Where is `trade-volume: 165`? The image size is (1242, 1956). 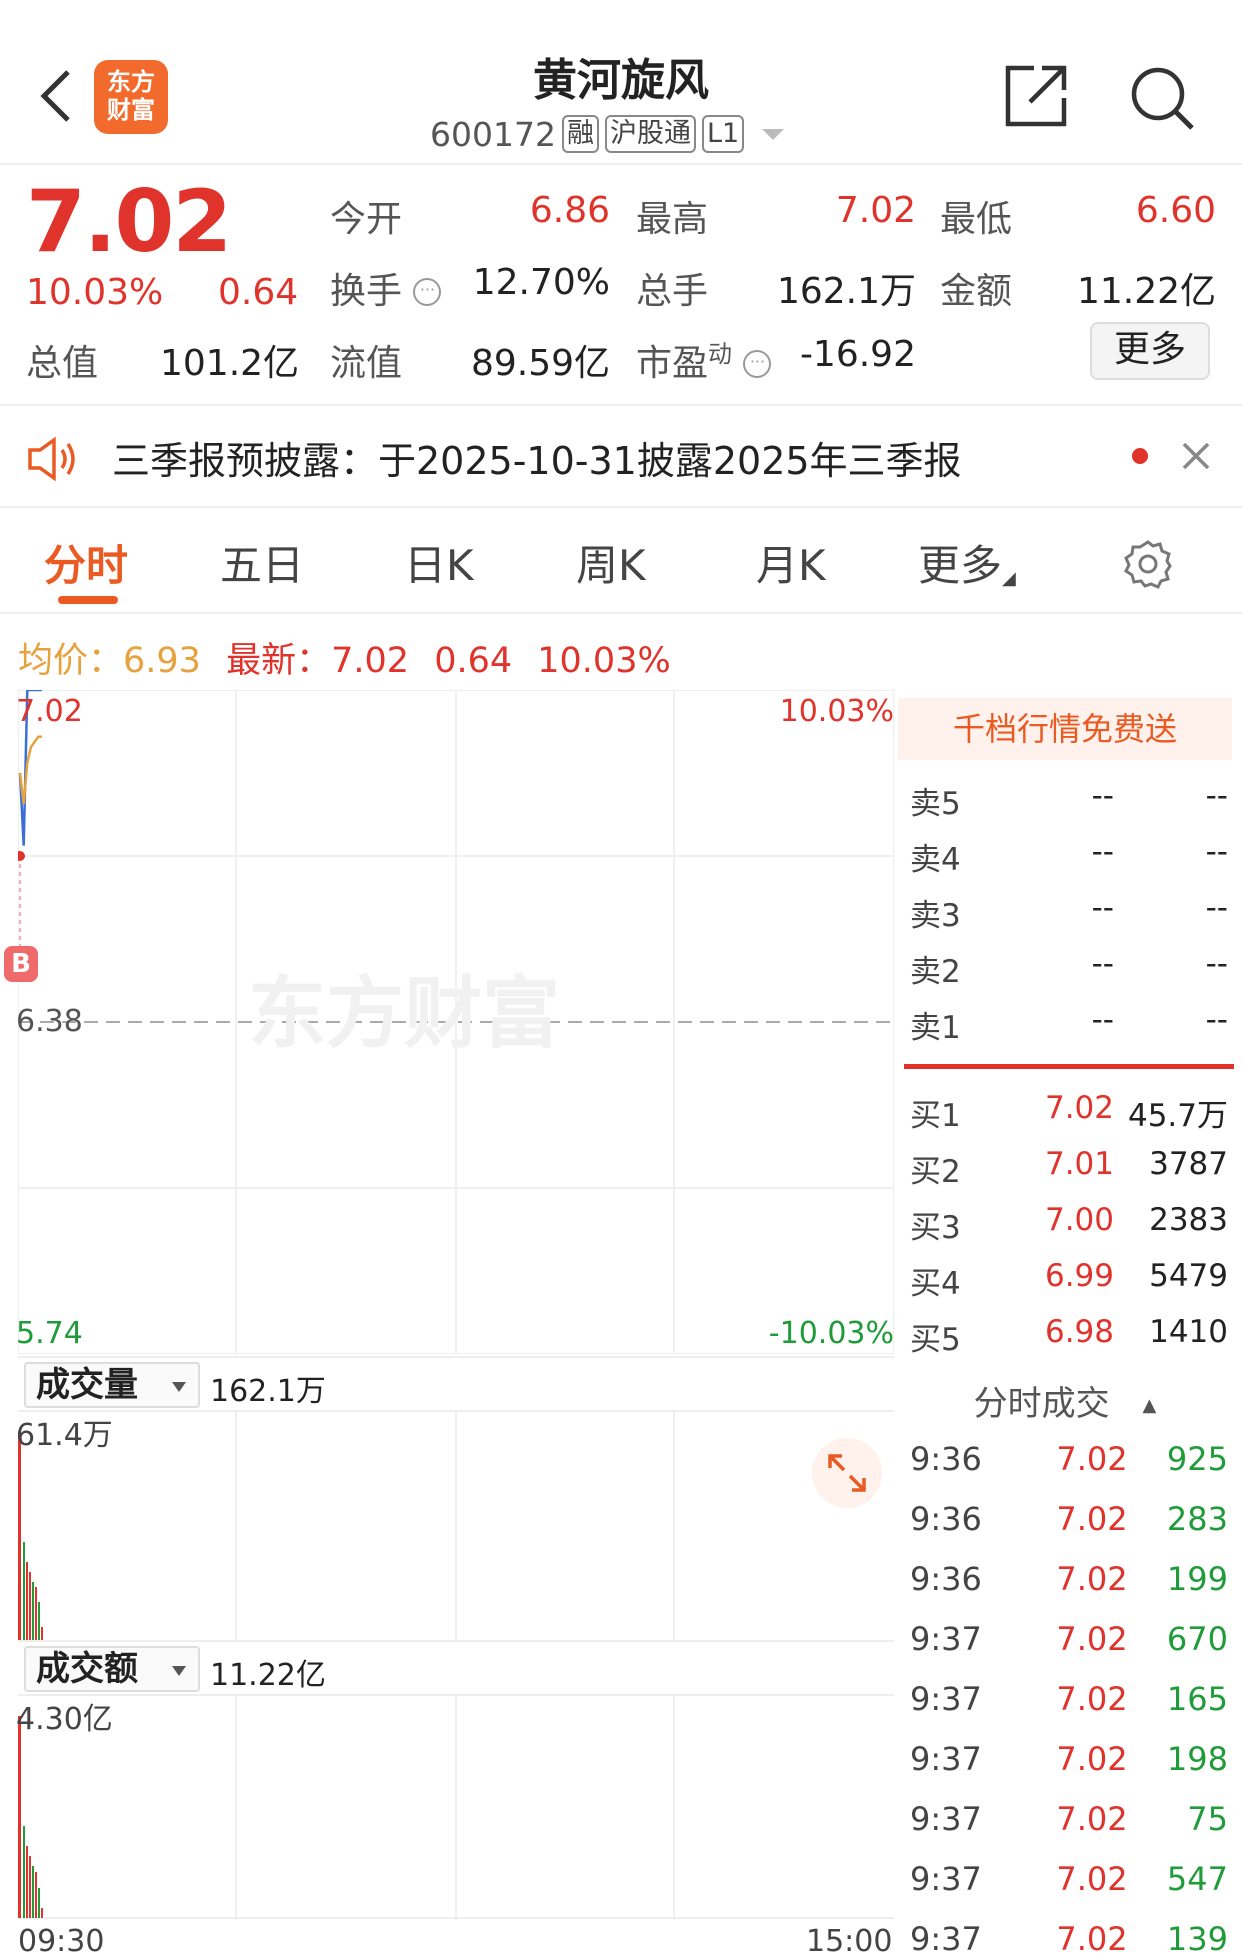 trade-volume: 165 is located at coordinates (1197, 1699).